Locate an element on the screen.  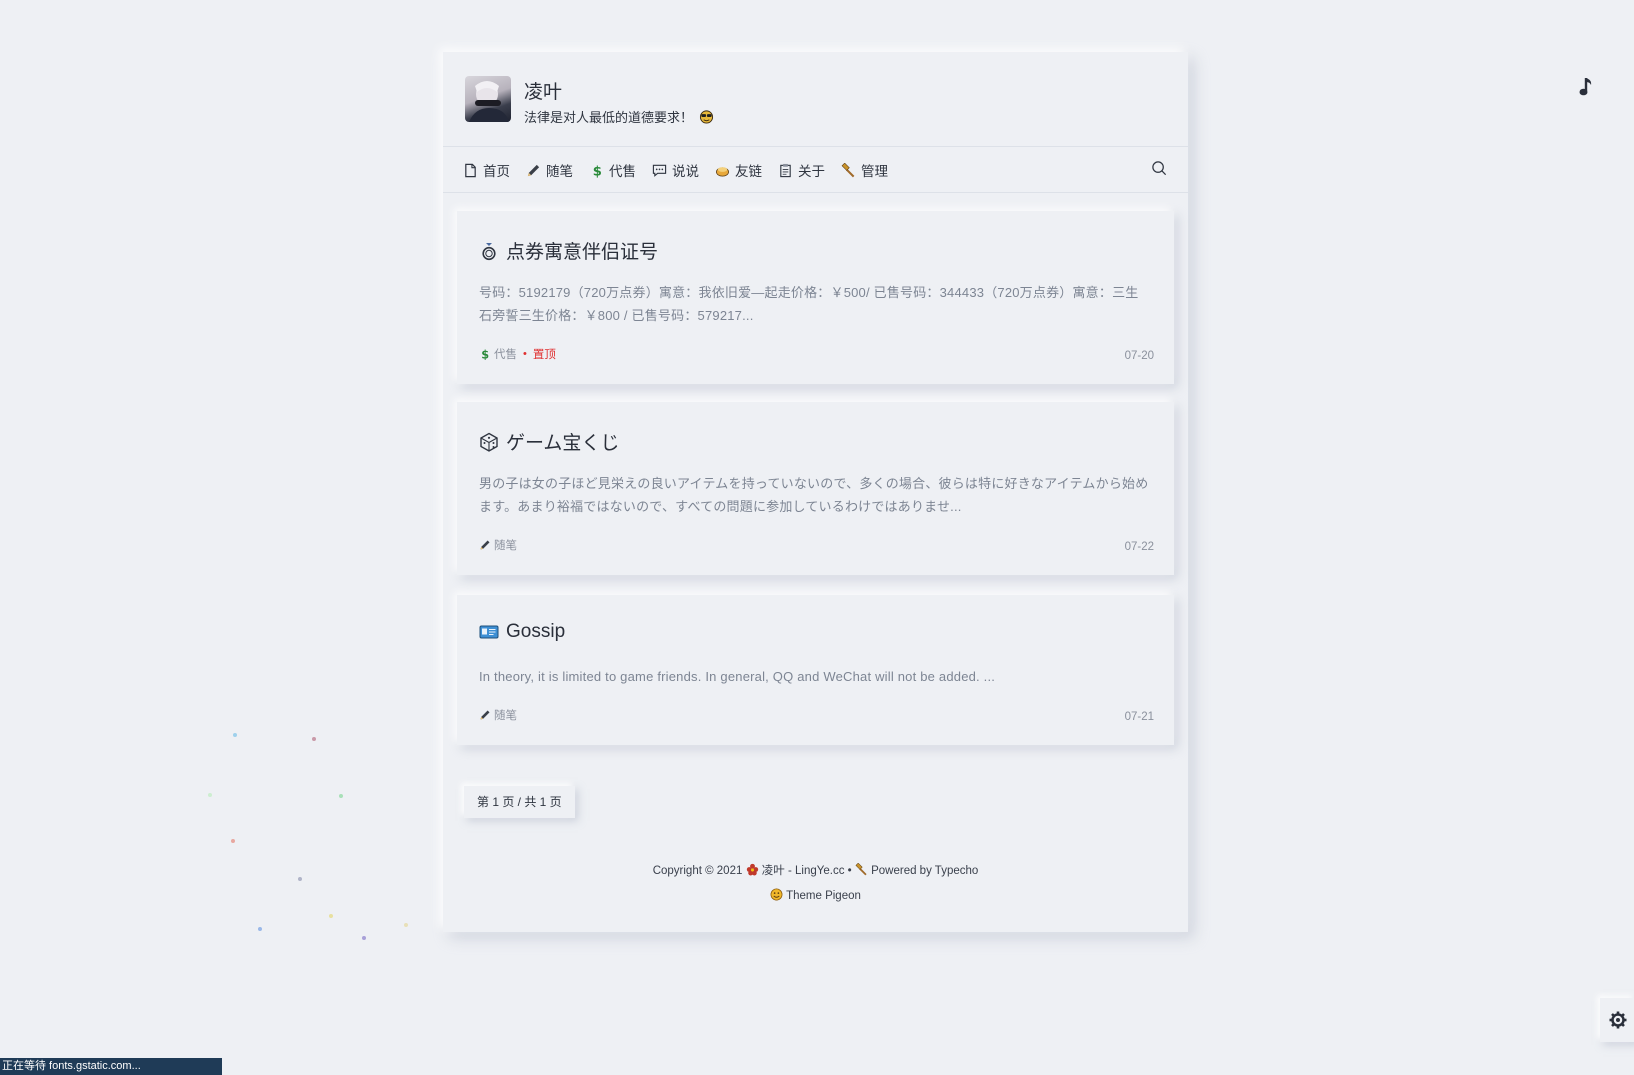
post-date: 07-22 is located at coordinates (1139, 547).